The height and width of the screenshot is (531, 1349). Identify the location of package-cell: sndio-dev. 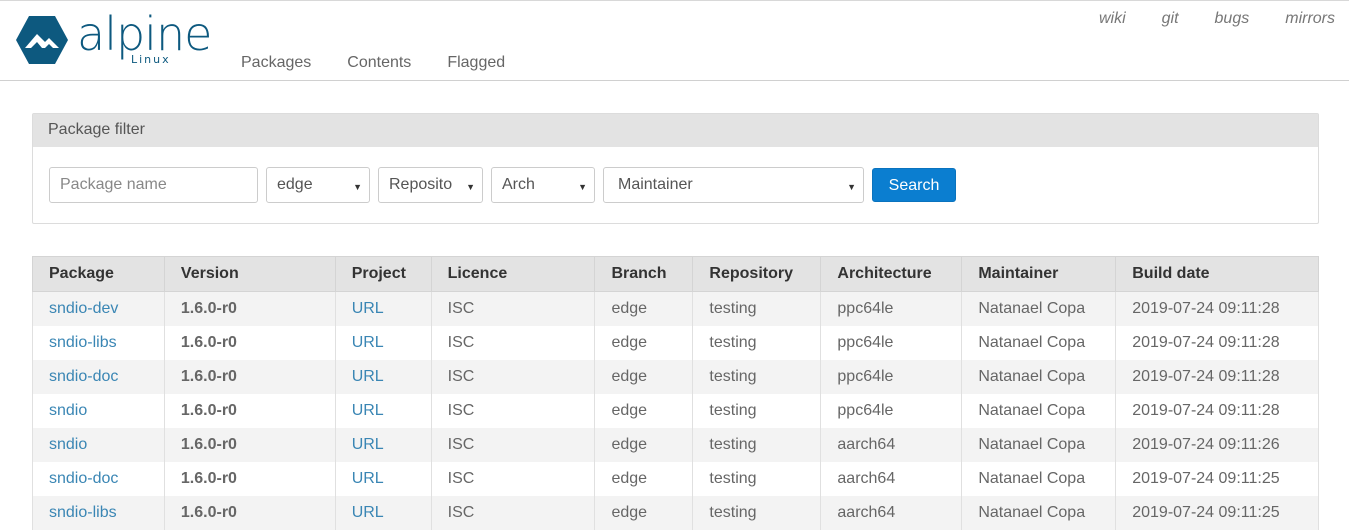
(98, 308).